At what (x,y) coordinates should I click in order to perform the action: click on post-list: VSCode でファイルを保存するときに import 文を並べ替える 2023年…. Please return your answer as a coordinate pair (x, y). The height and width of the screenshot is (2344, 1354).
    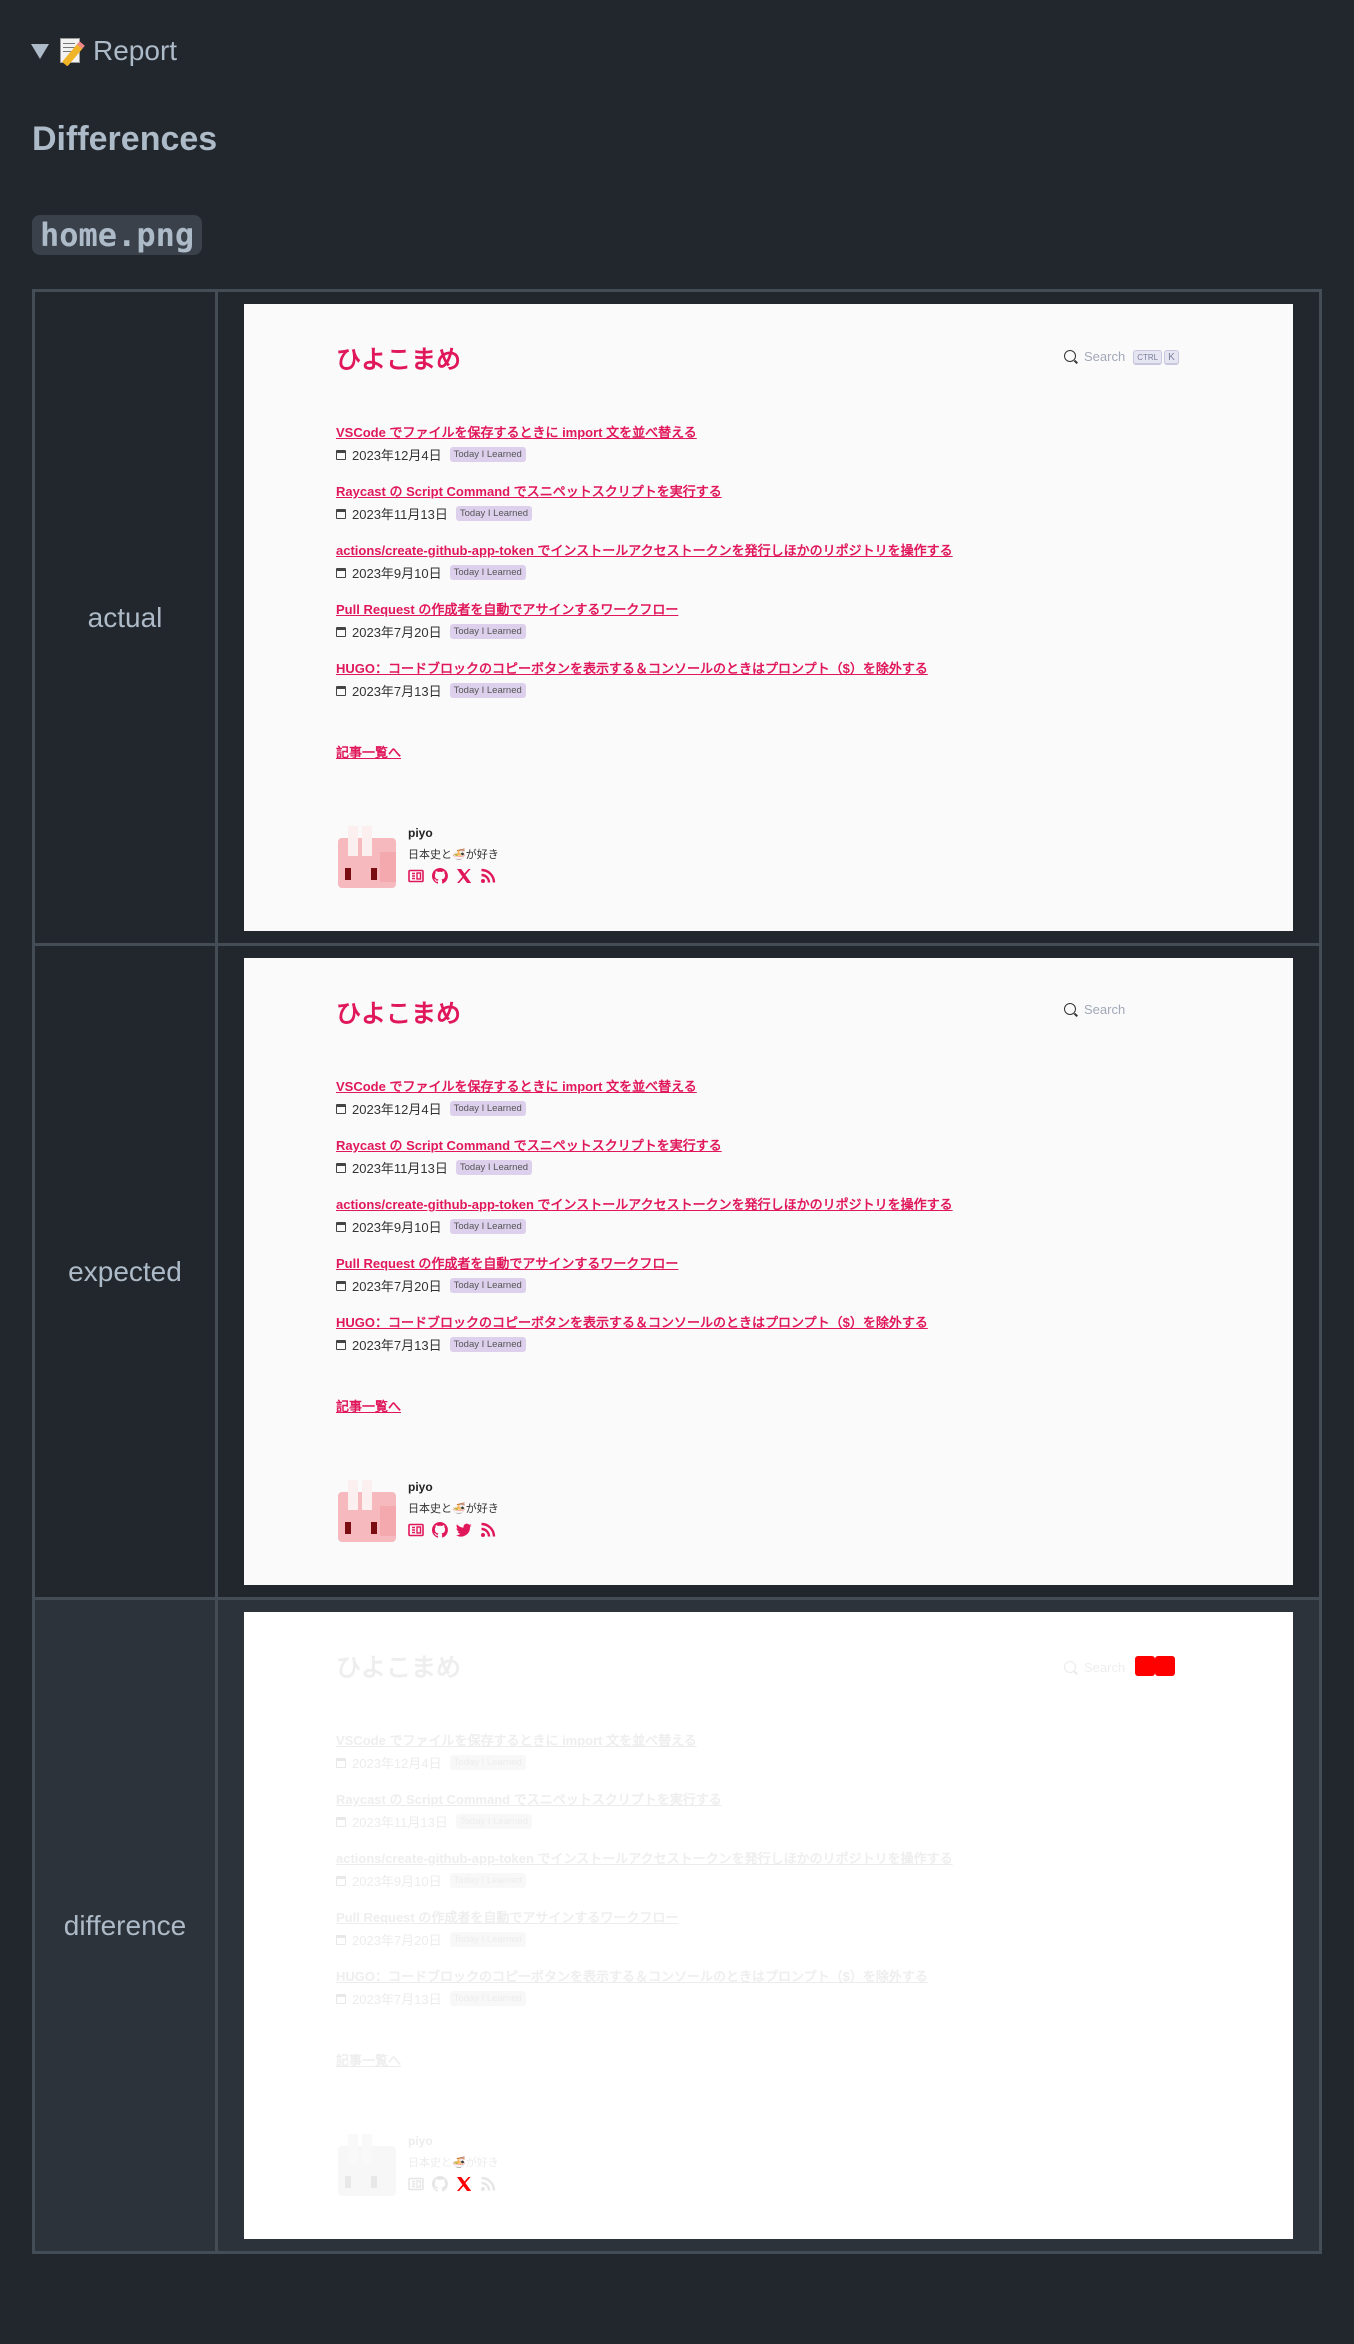
    Looking at the image, I should click on (786, 1225).